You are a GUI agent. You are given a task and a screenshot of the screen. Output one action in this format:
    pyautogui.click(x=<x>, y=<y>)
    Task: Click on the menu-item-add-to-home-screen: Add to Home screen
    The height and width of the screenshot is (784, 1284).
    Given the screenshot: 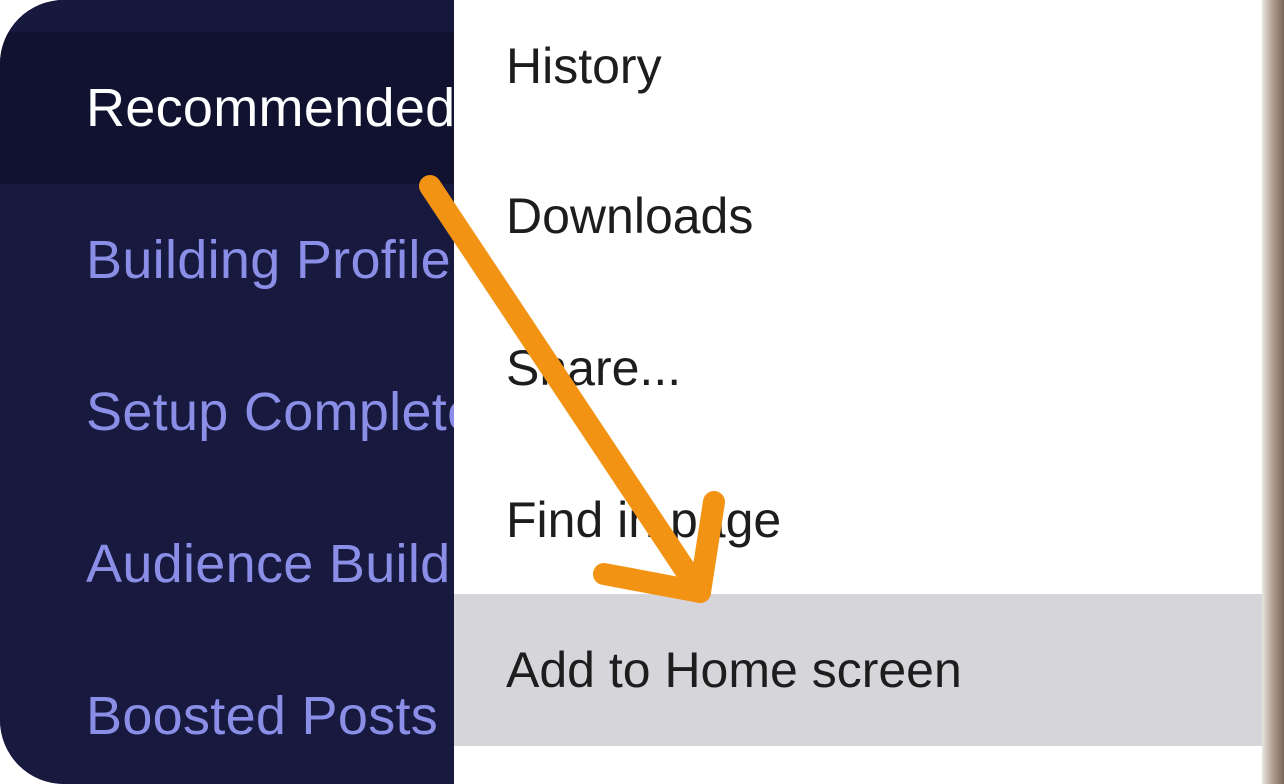 What is the action you would take?
    pyautogui.click(x=858, y=670)
    